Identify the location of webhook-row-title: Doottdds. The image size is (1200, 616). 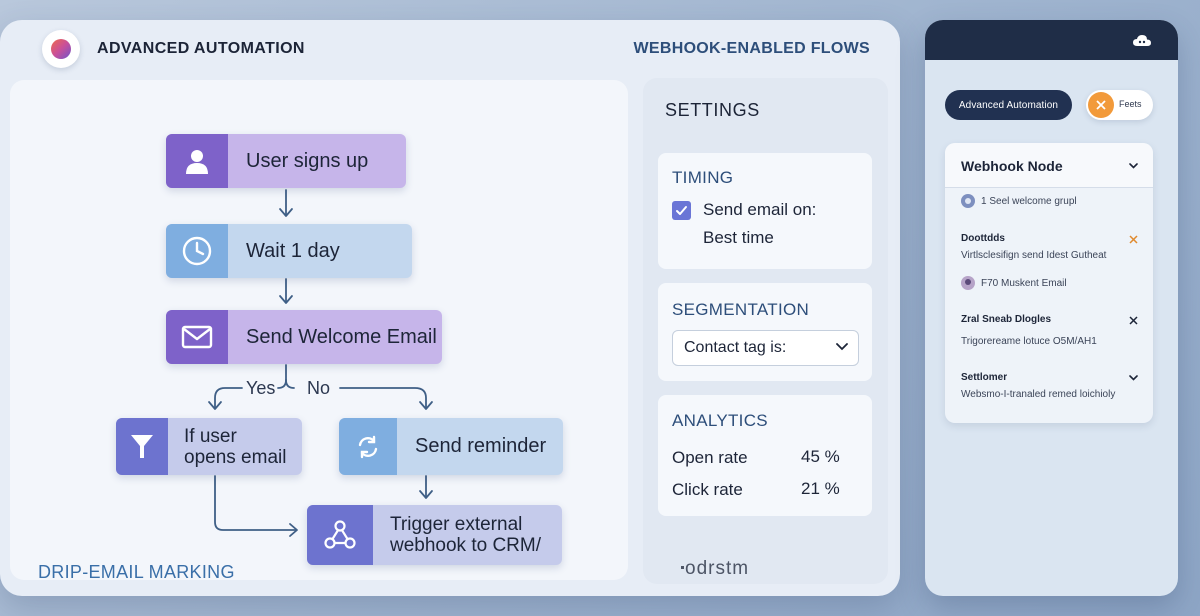
(983, 238).